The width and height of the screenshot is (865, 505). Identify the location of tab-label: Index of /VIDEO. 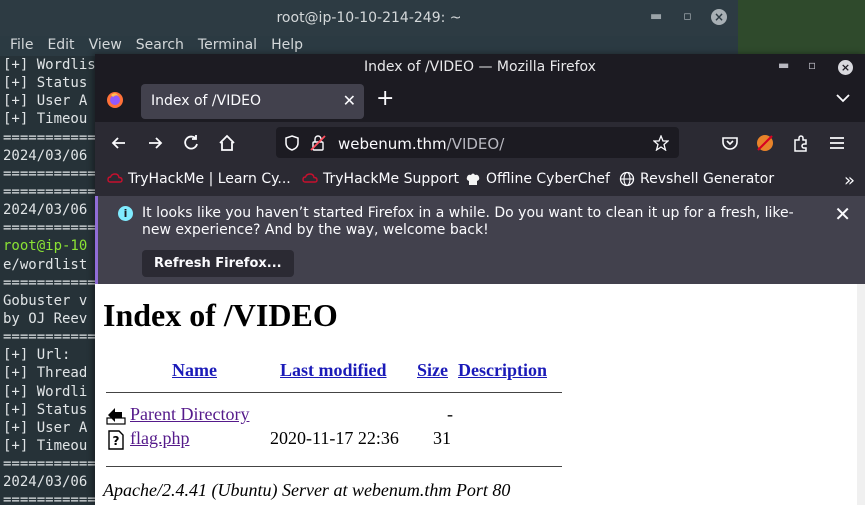
(206, 101).